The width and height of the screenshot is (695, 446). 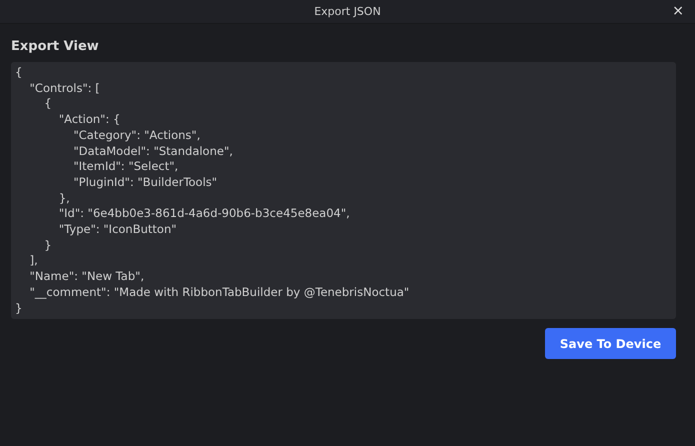 I want to click on code-line: "Action": {, so click(x=89, y=120).